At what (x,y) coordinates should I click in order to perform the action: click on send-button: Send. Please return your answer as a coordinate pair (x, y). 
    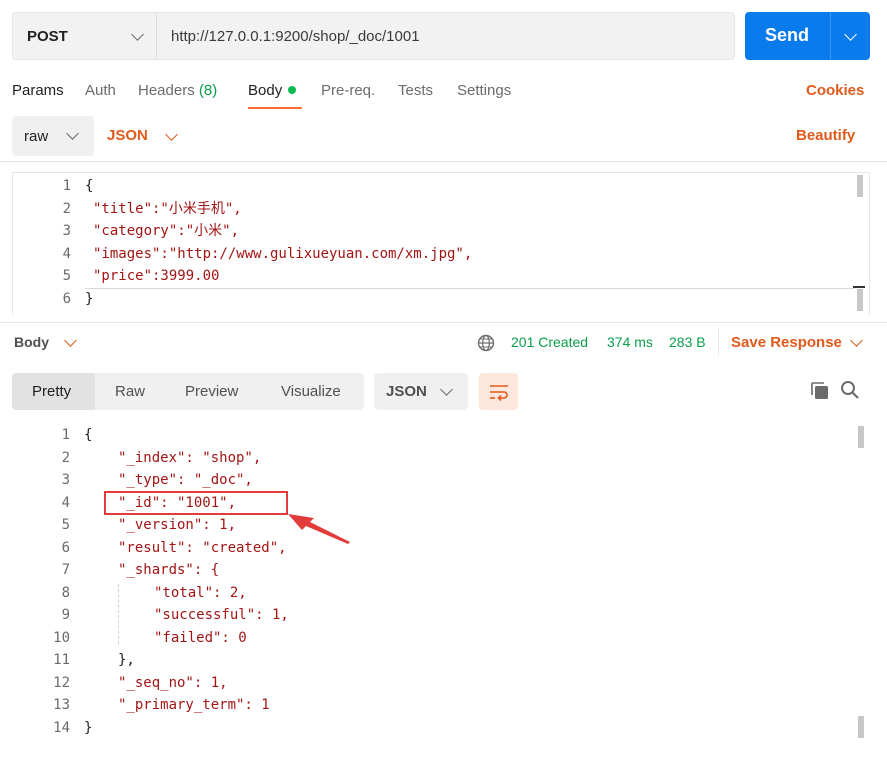
    Looking at the image, I should click on (807, 36).